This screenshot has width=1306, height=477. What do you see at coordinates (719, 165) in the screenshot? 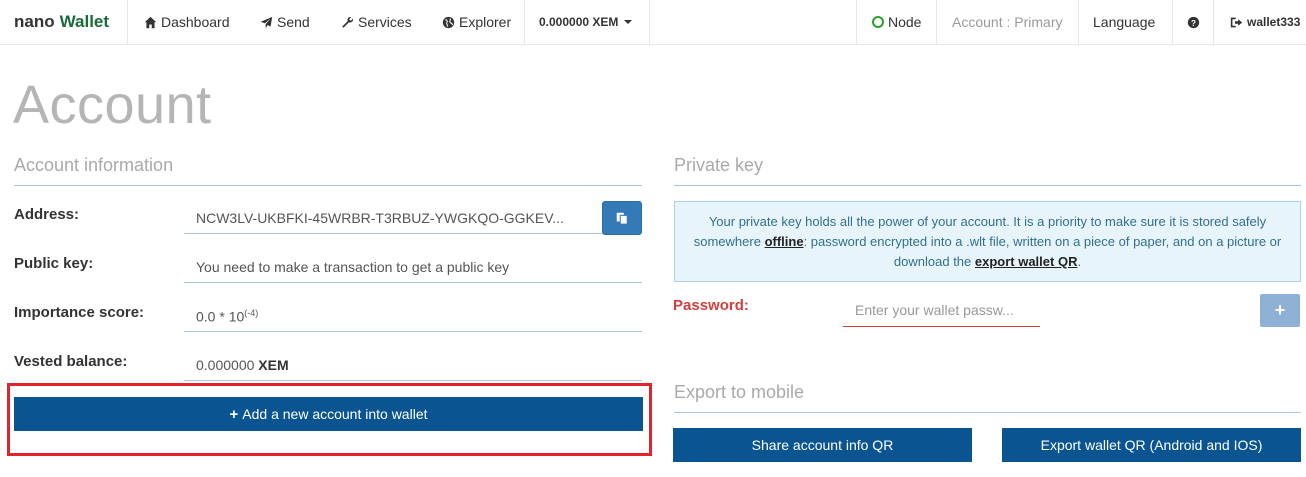
I see `private-key-heading: Private key` at bounding box center [719, 165].